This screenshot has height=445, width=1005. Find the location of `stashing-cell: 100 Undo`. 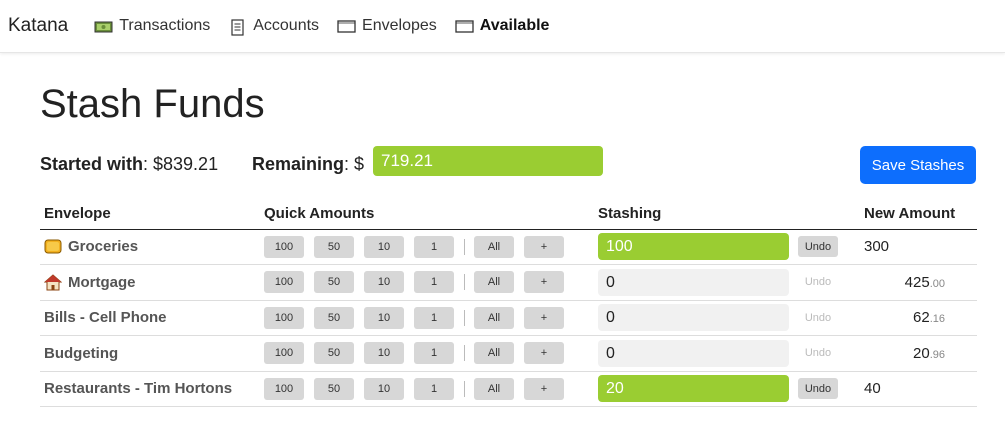

stashing-cell: 100 Undo is located at coordinates (727, 247).